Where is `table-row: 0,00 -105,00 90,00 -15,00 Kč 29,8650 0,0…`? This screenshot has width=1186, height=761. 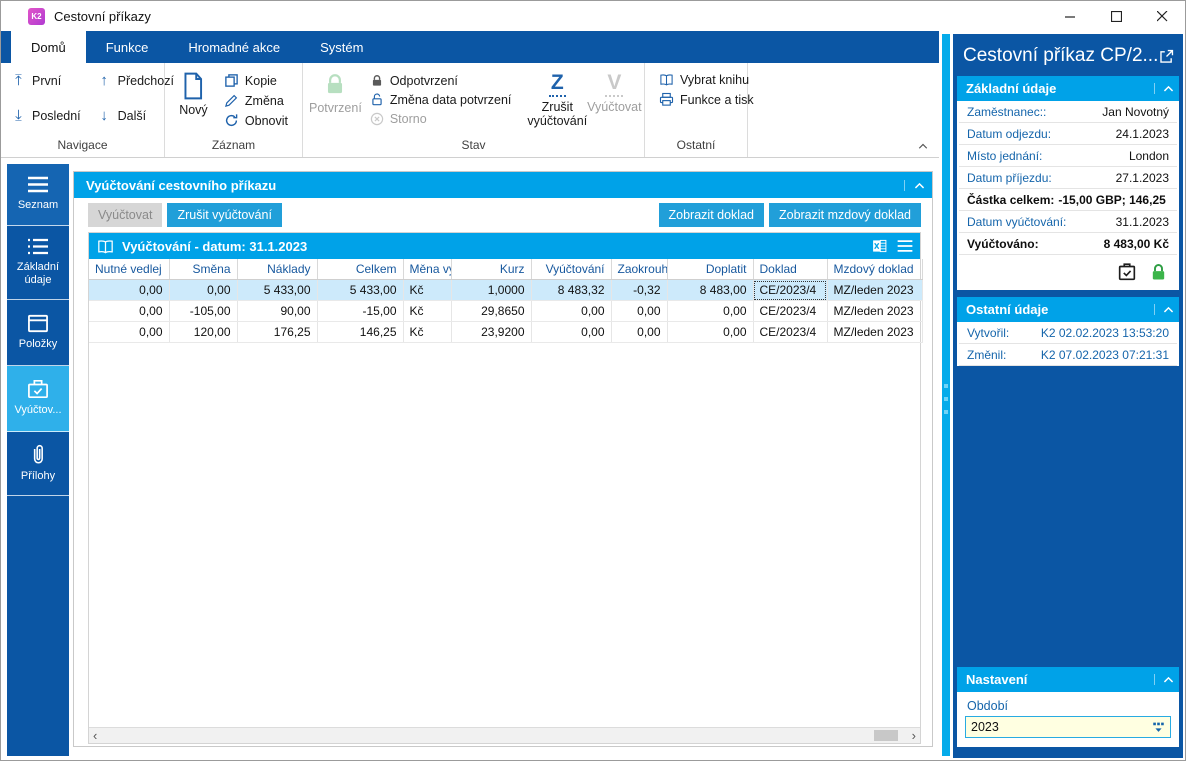 table-row: 0,00 -105,00 90,00 -15,00 Kč 29,8650 0,0… is located at coordinates (506, 311).